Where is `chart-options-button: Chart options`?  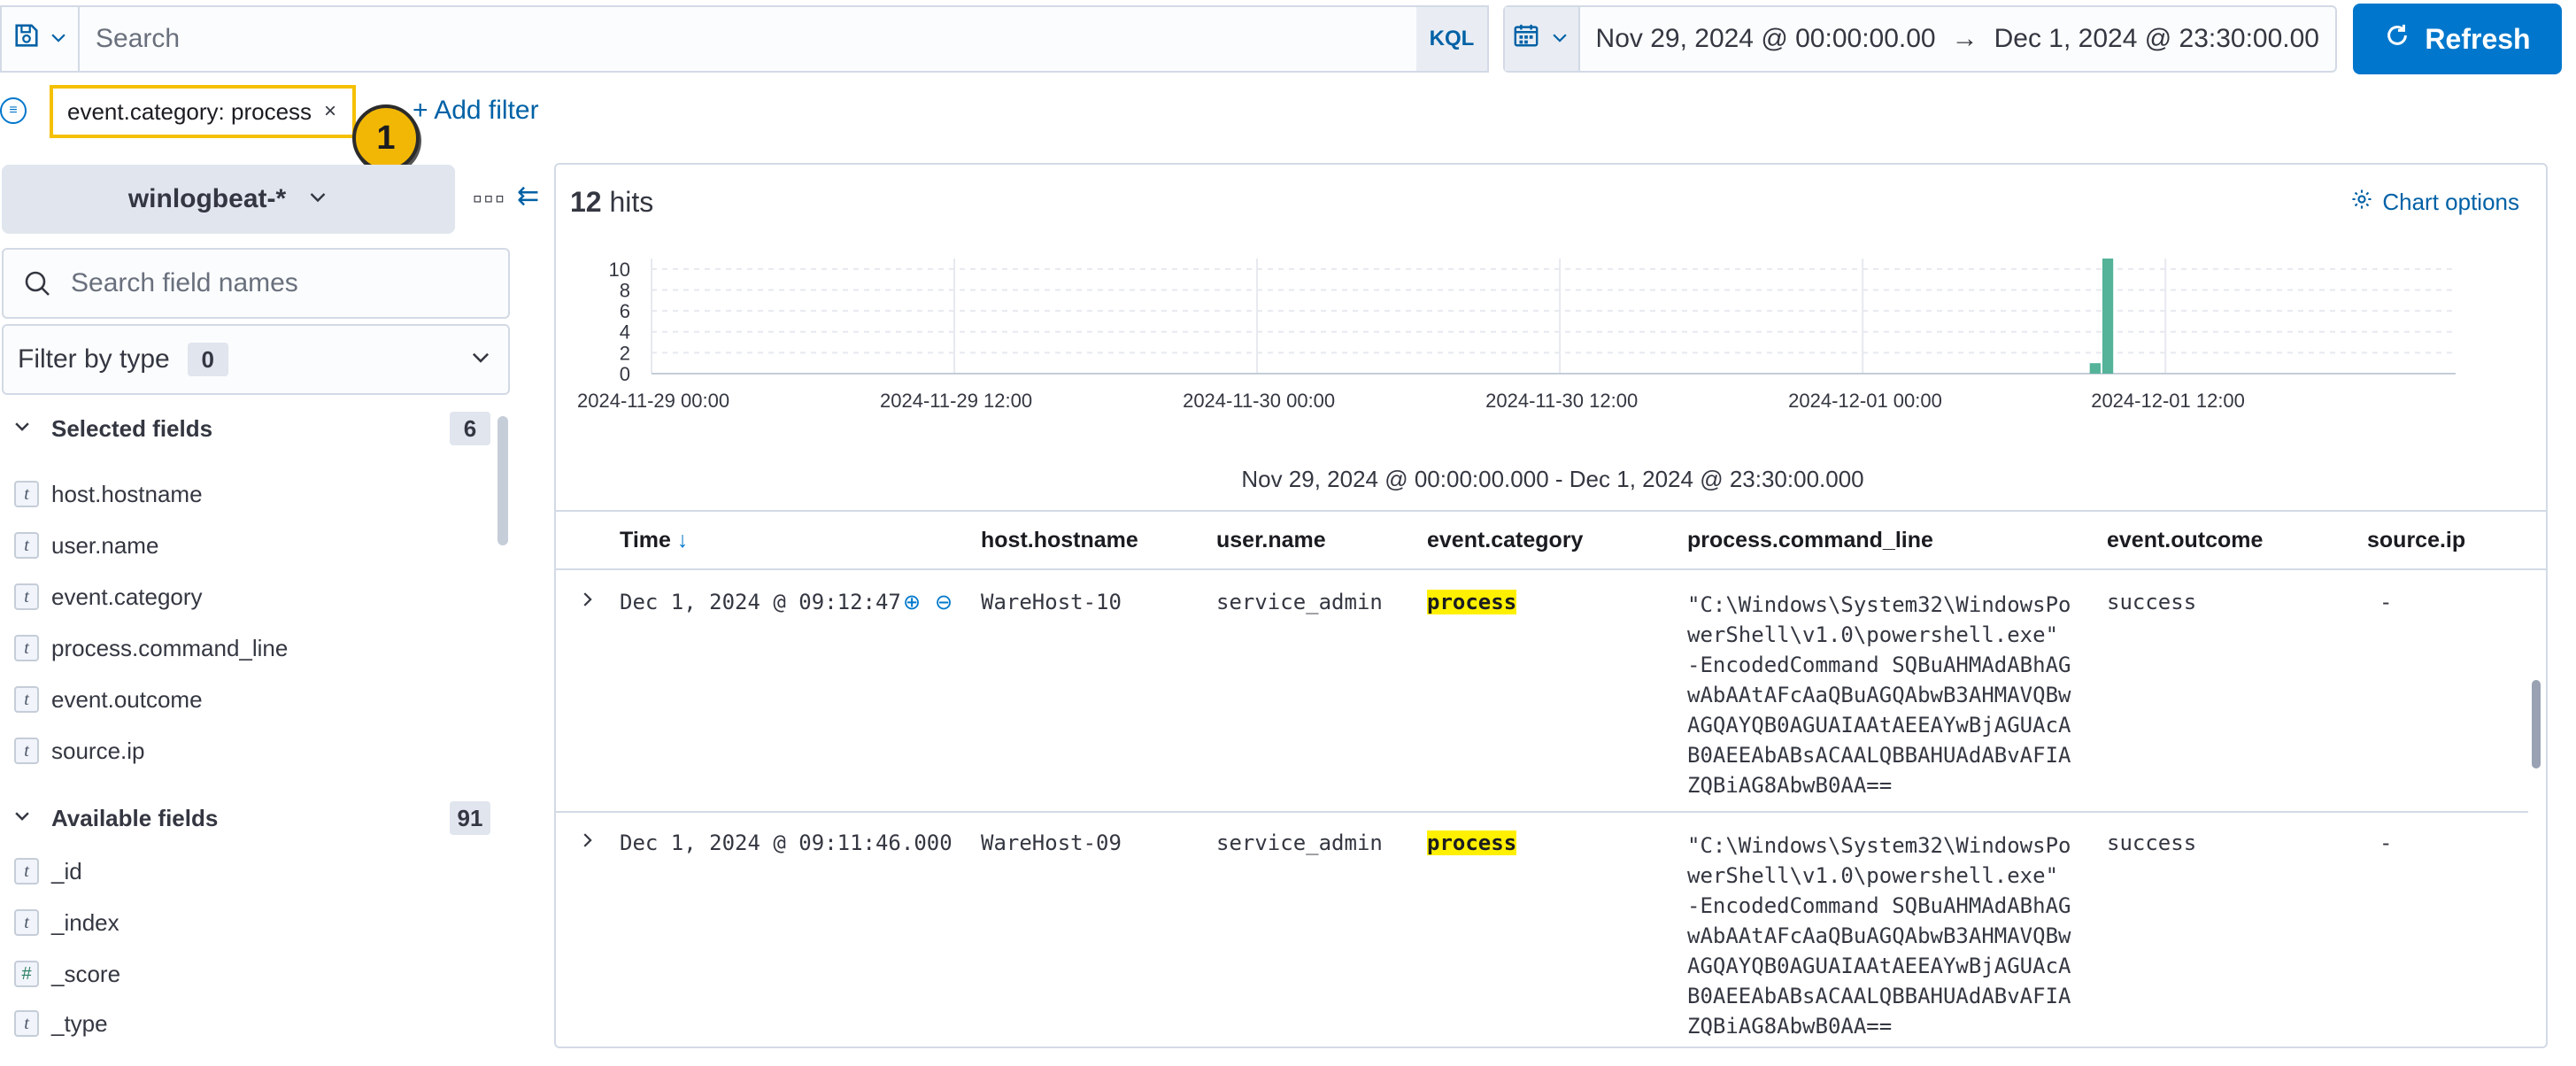 chart-options-button: Chart options is located at coordinates (2434, 202).